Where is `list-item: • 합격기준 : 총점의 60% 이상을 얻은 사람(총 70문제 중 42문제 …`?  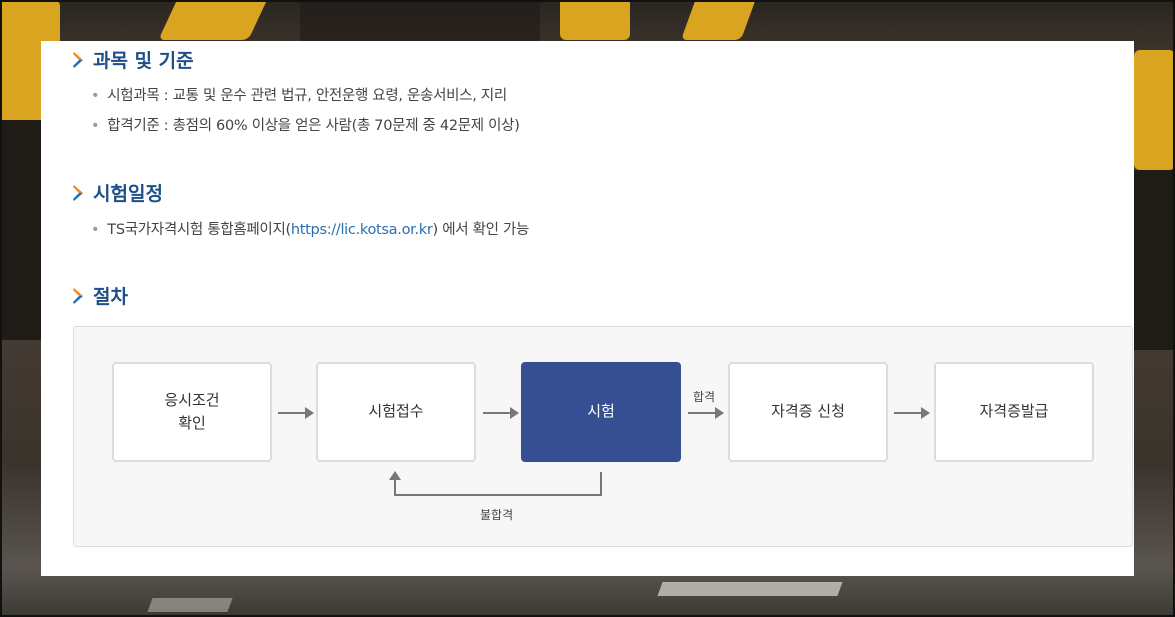
list-item: • 합격기준 : 총점의 60% 이상을 얻은 사람(총 70문제 중 42문제 … is located at coordinates (305, 126).